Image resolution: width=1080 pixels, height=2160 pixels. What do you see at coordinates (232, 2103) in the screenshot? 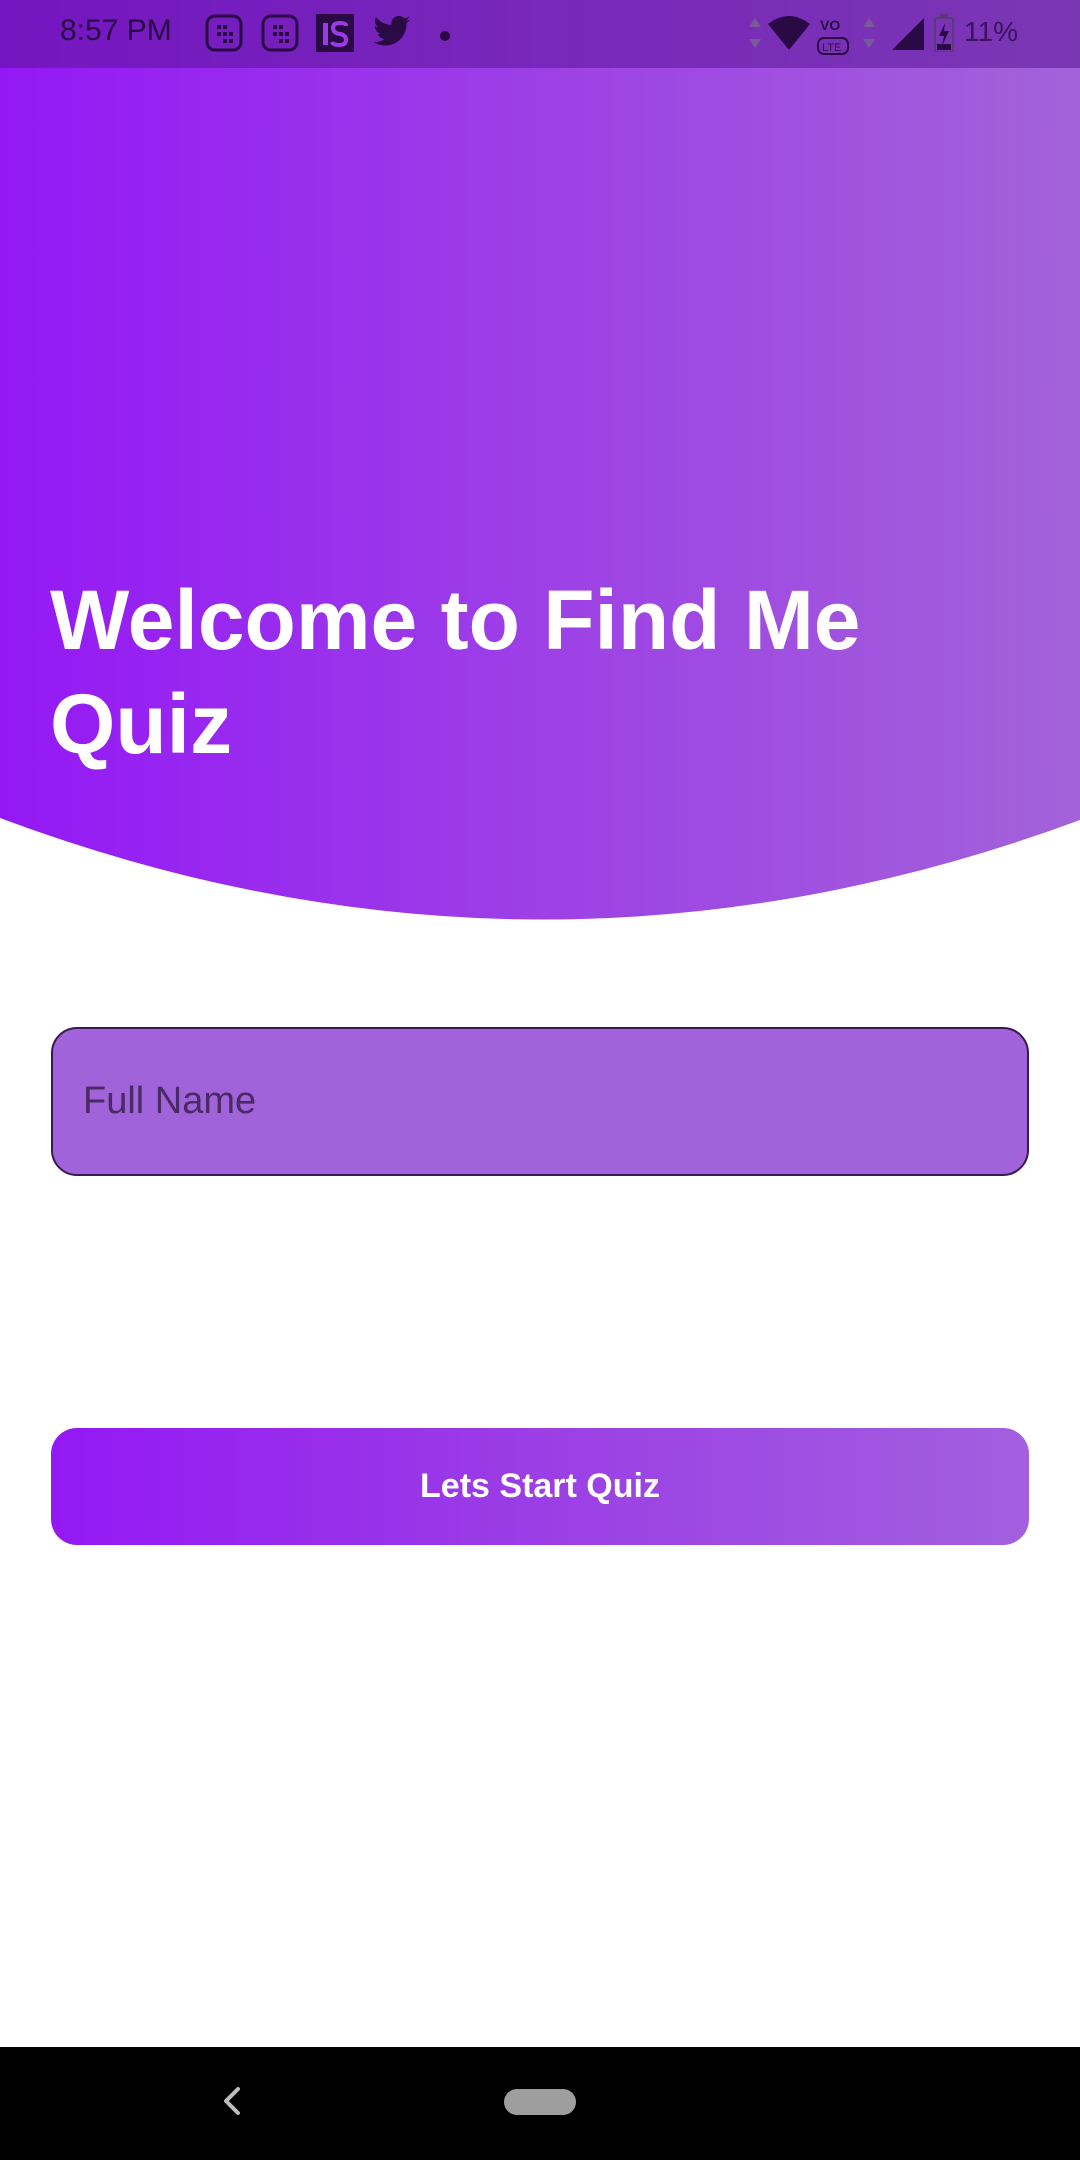
I see `back-icon` at bounding box center [232, 2103].